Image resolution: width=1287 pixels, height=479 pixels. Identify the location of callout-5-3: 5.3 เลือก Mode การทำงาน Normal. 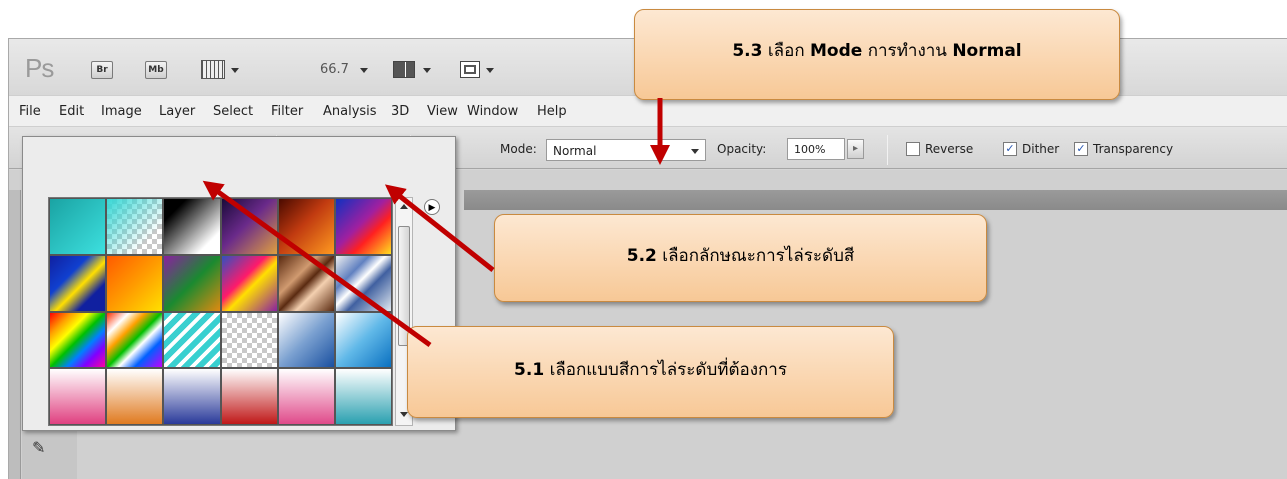
(877, 54).